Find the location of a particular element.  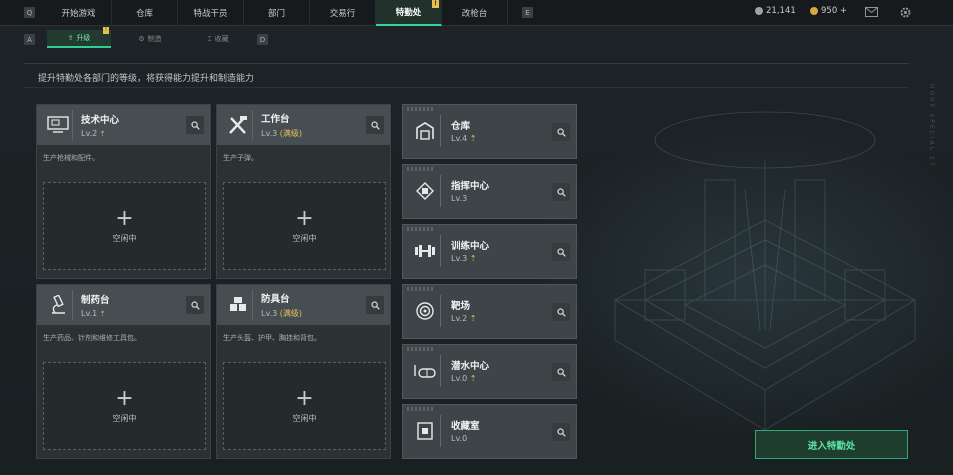

subtab-craft: ⚙ 制造 is located at coordinates (150, 39).